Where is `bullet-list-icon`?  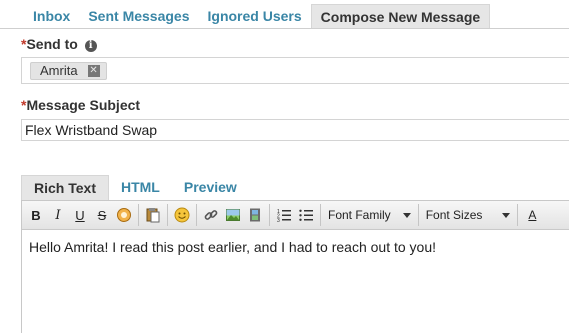
bullet-list-icon is located at coordinates (306, 215).